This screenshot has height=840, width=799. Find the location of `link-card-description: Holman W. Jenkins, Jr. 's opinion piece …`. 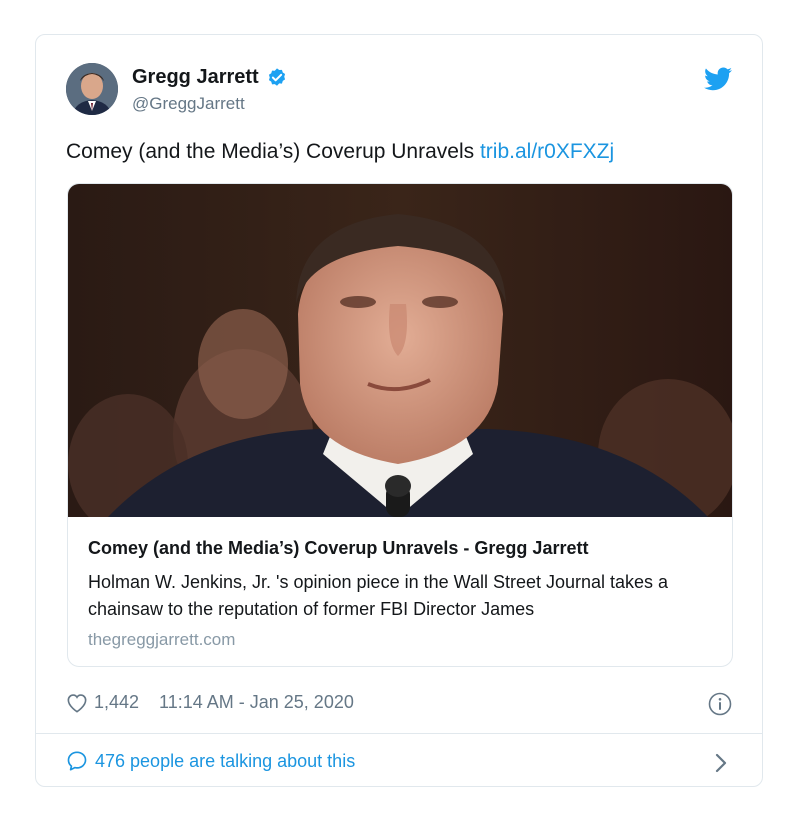

link-card-description: Holman W. Jenkins, Jr. 's opinion piece … is located at coordinates (378, 595).